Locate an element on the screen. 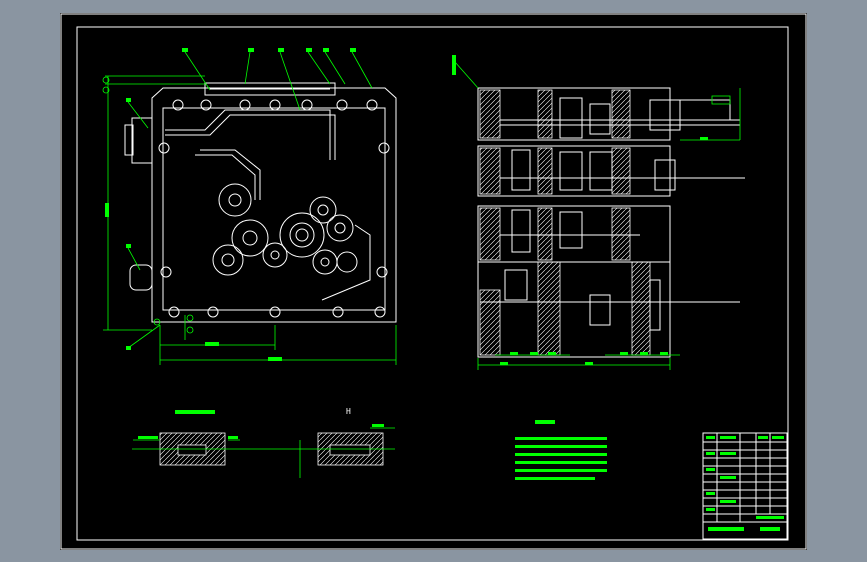 The image size is (867, 562). housing-inner is located at coordinates (274, 209).